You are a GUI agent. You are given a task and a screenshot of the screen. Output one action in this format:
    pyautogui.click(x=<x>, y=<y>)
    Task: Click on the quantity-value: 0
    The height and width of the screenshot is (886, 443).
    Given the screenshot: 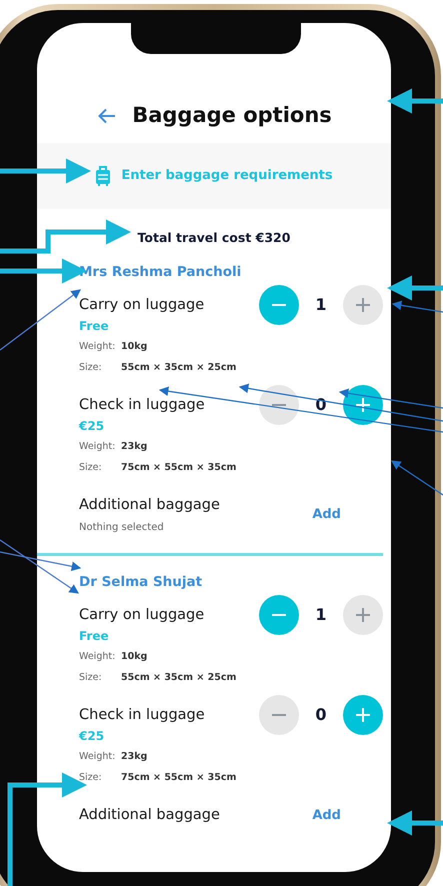 What is the action you would take?
    pyautogui.click(x=321, y=715)
    